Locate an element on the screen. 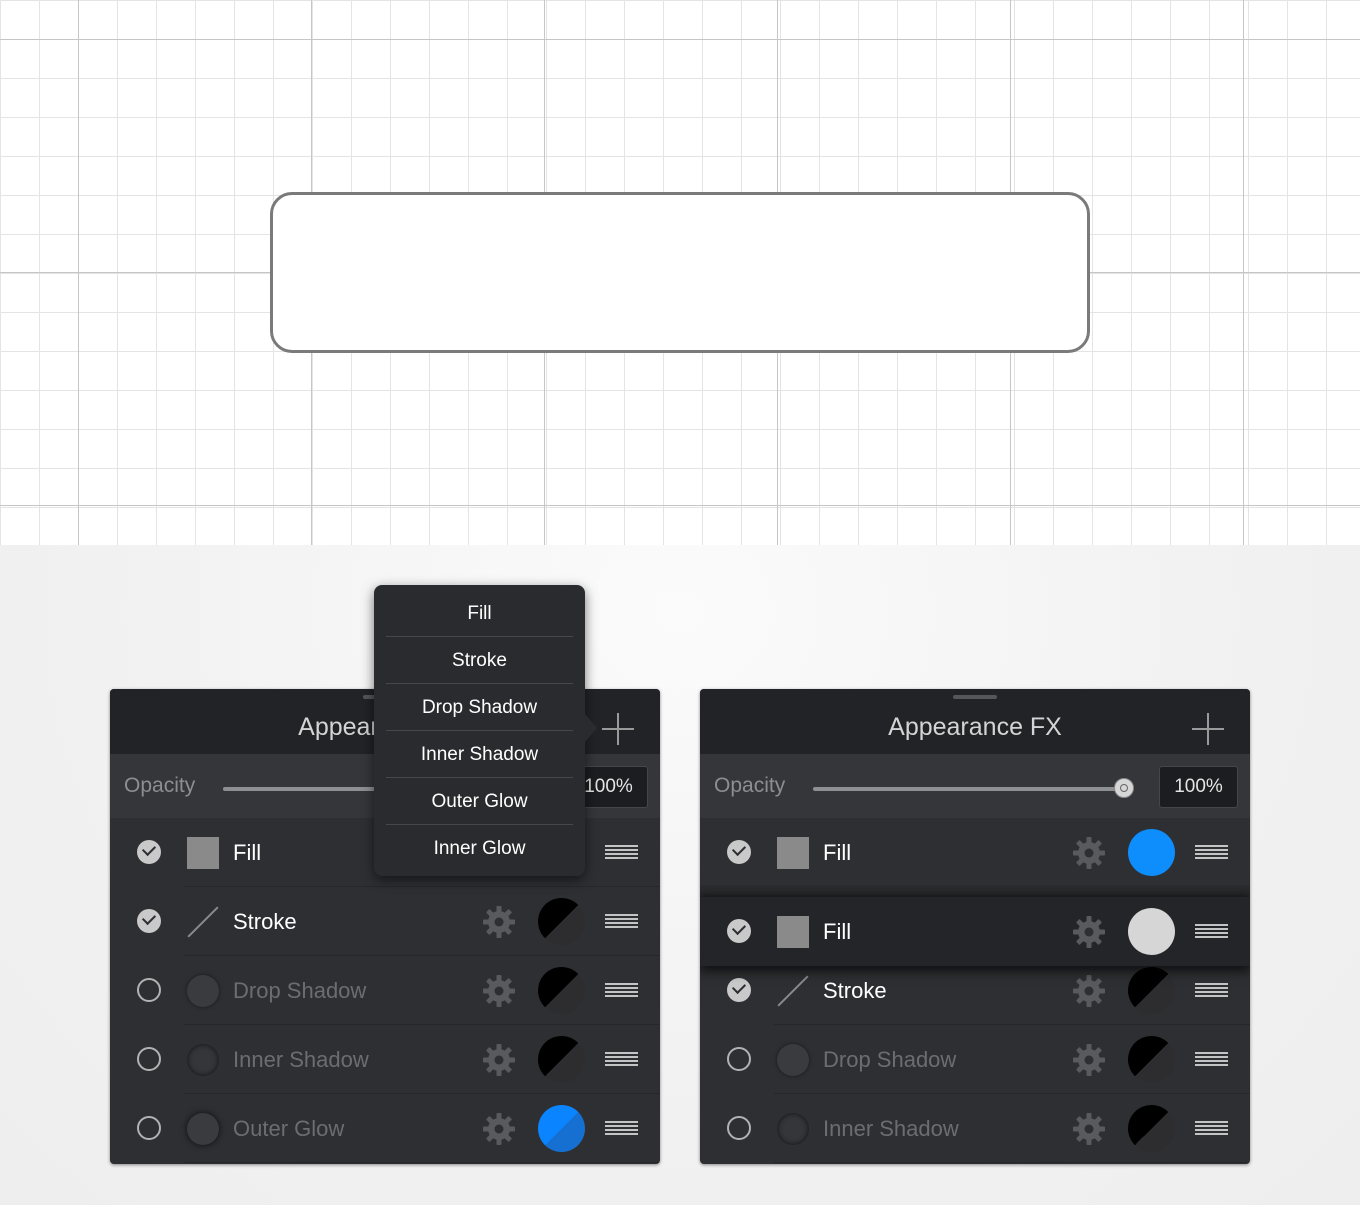 Image resolution: width=1360 pixels, height=1205 pixels. menu-item-label: Stroke is located at coordinates (479, 660).